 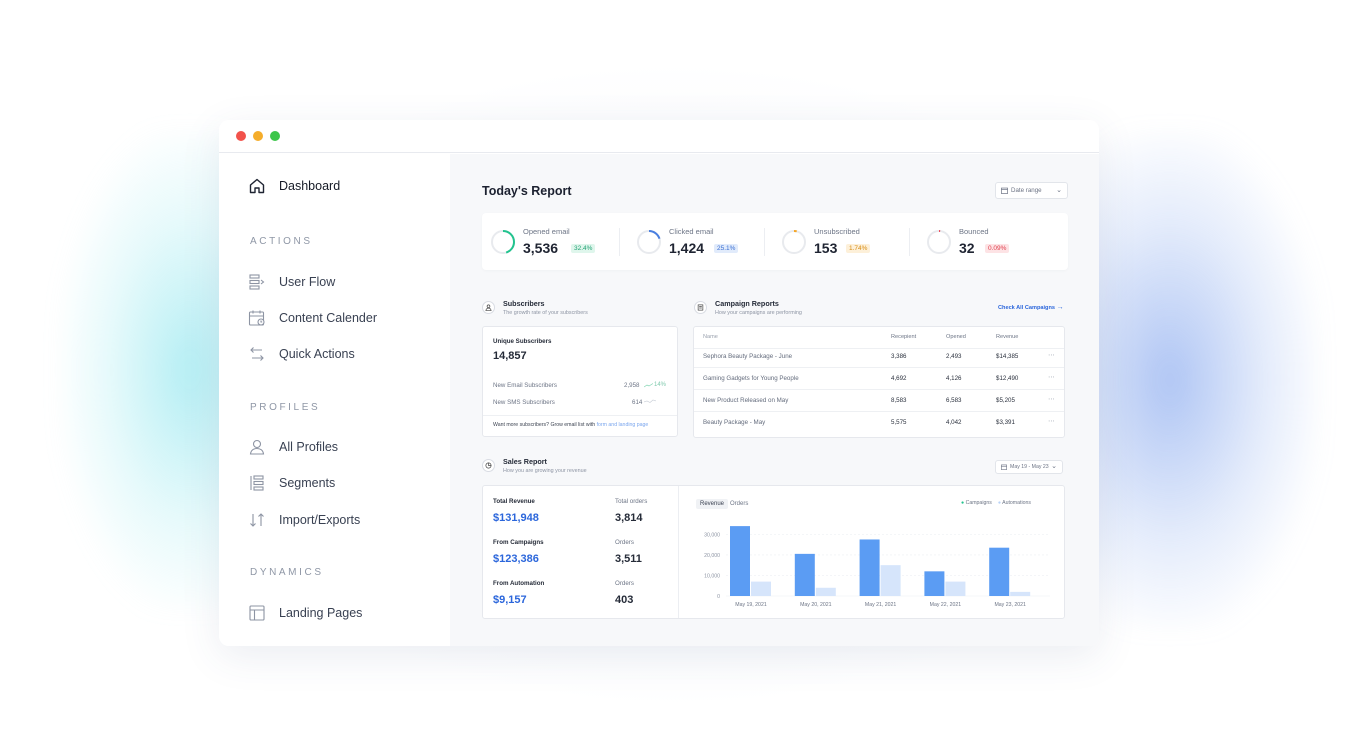 I want to click on sidebar-item-label: Dashboard, so click(x=310, y=186).